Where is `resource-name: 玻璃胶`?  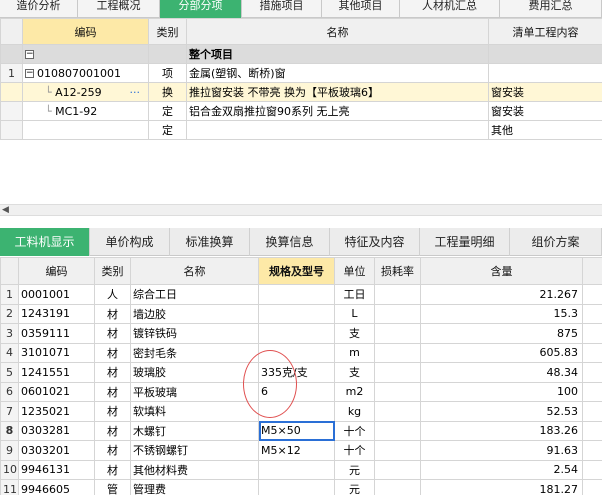
resource-name: 玻璃胶 is located at coordinates (194, 372).